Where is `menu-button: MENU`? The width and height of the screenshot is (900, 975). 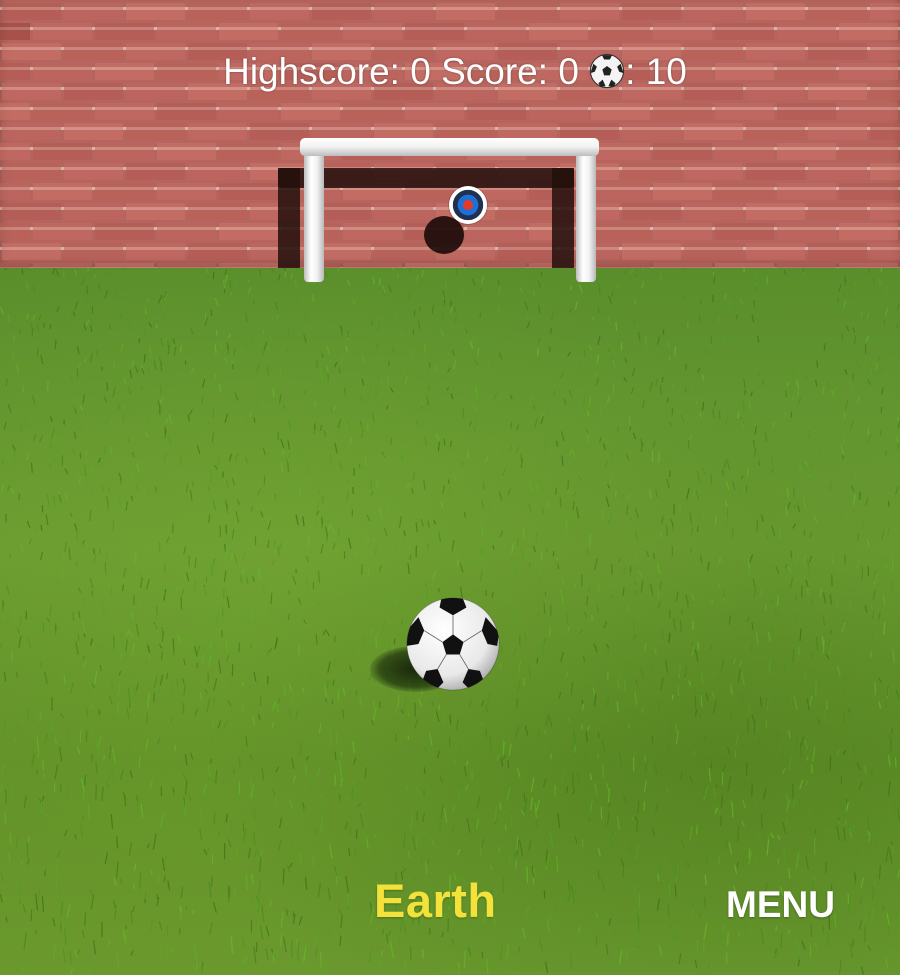
menu-button: MENU is located at coordinates (780, 905).